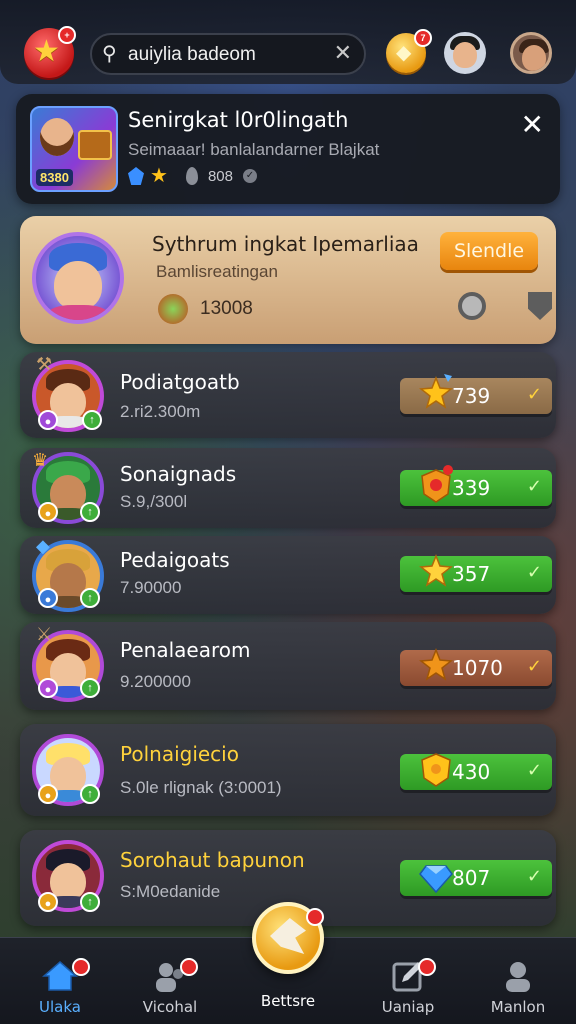 The height and width of the screenshot is (1024, 576). What do you see at coordinates (57, 137) in the screenshot?
I see `hero-illustration` at bounding box center [57, 137].